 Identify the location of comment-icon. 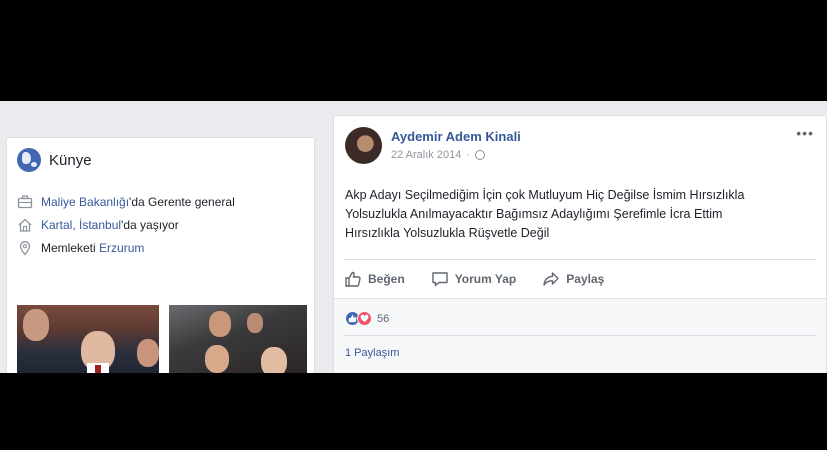
(439, 278).